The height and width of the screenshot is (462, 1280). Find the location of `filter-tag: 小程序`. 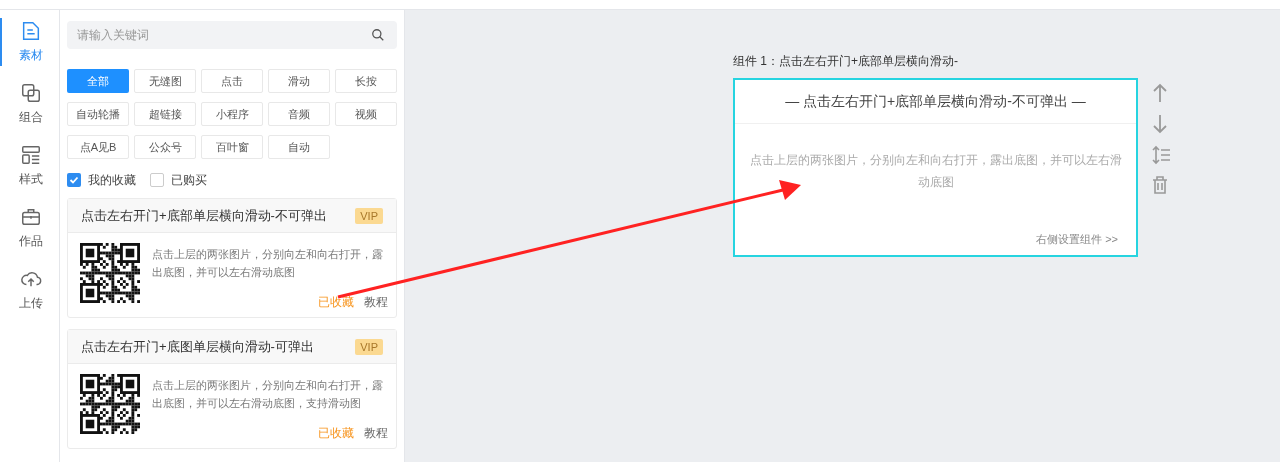

filter-tag: 小程序 is located at coordinates (232, 114).